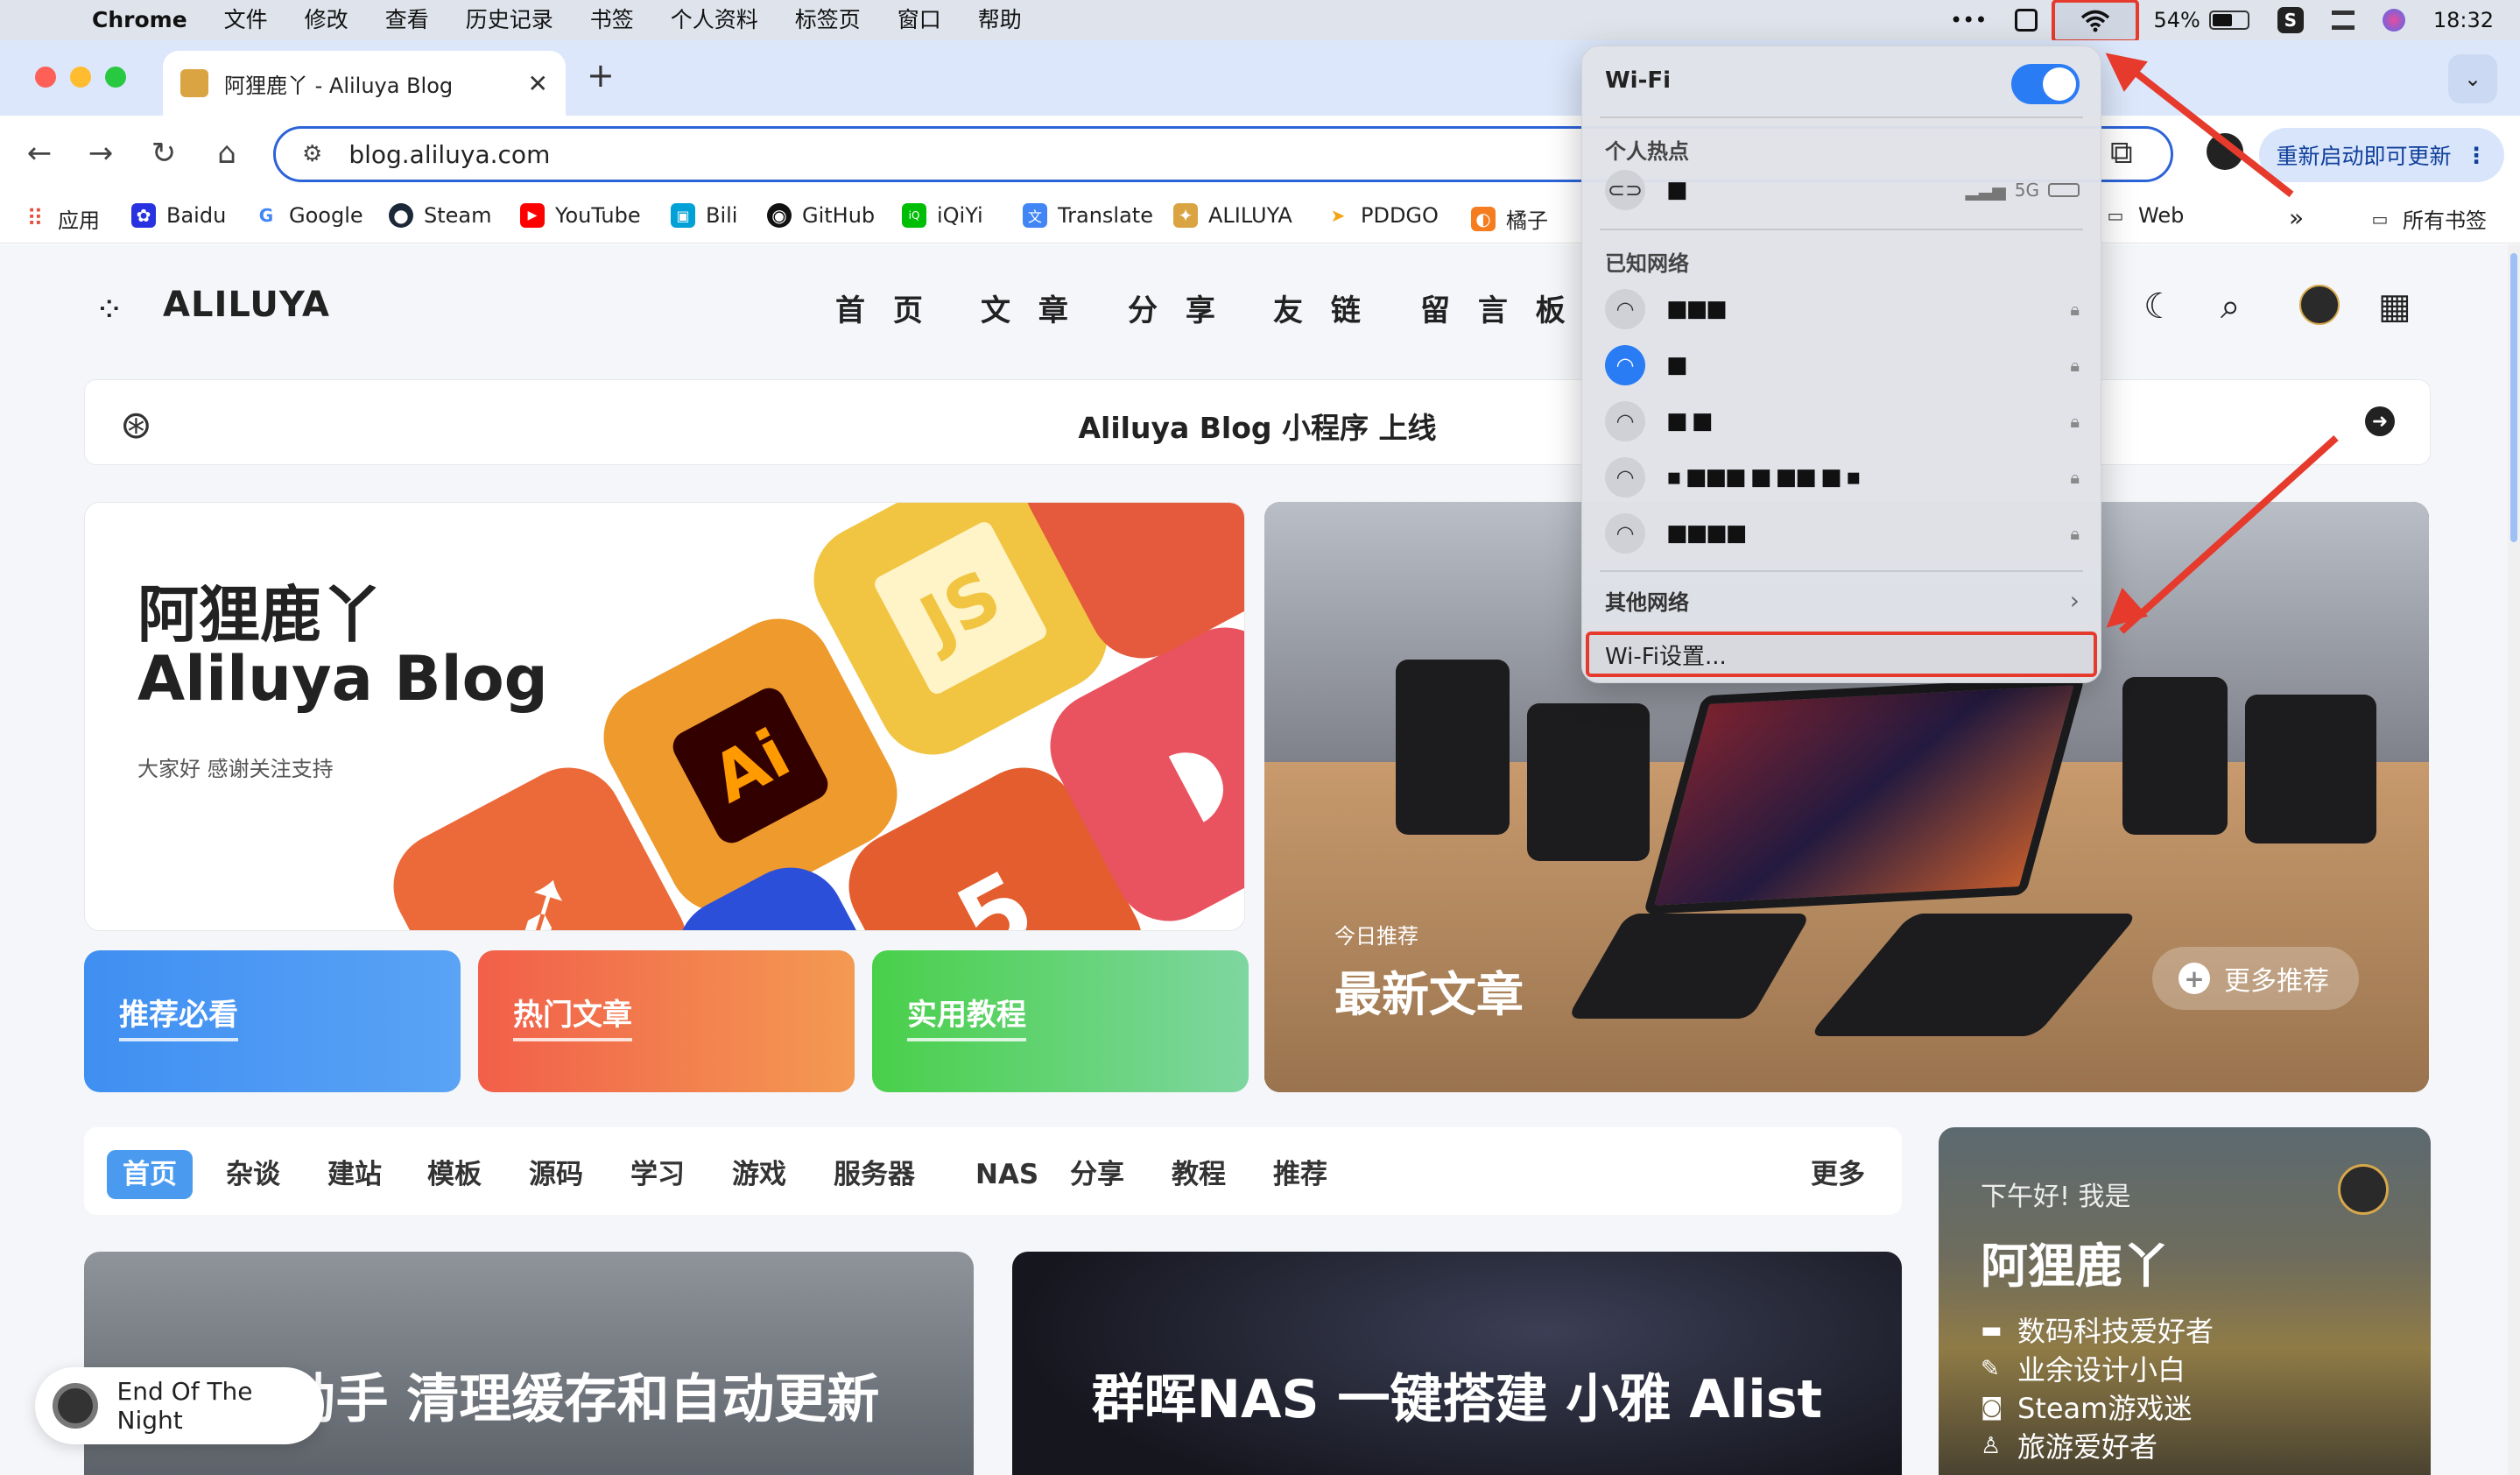  What do you see at coordinates (1842, 533) in the screenshot?
I see `wifi-network-row: ◠ ■■■■ 🔒︎` at bounding box center [1842, 533].